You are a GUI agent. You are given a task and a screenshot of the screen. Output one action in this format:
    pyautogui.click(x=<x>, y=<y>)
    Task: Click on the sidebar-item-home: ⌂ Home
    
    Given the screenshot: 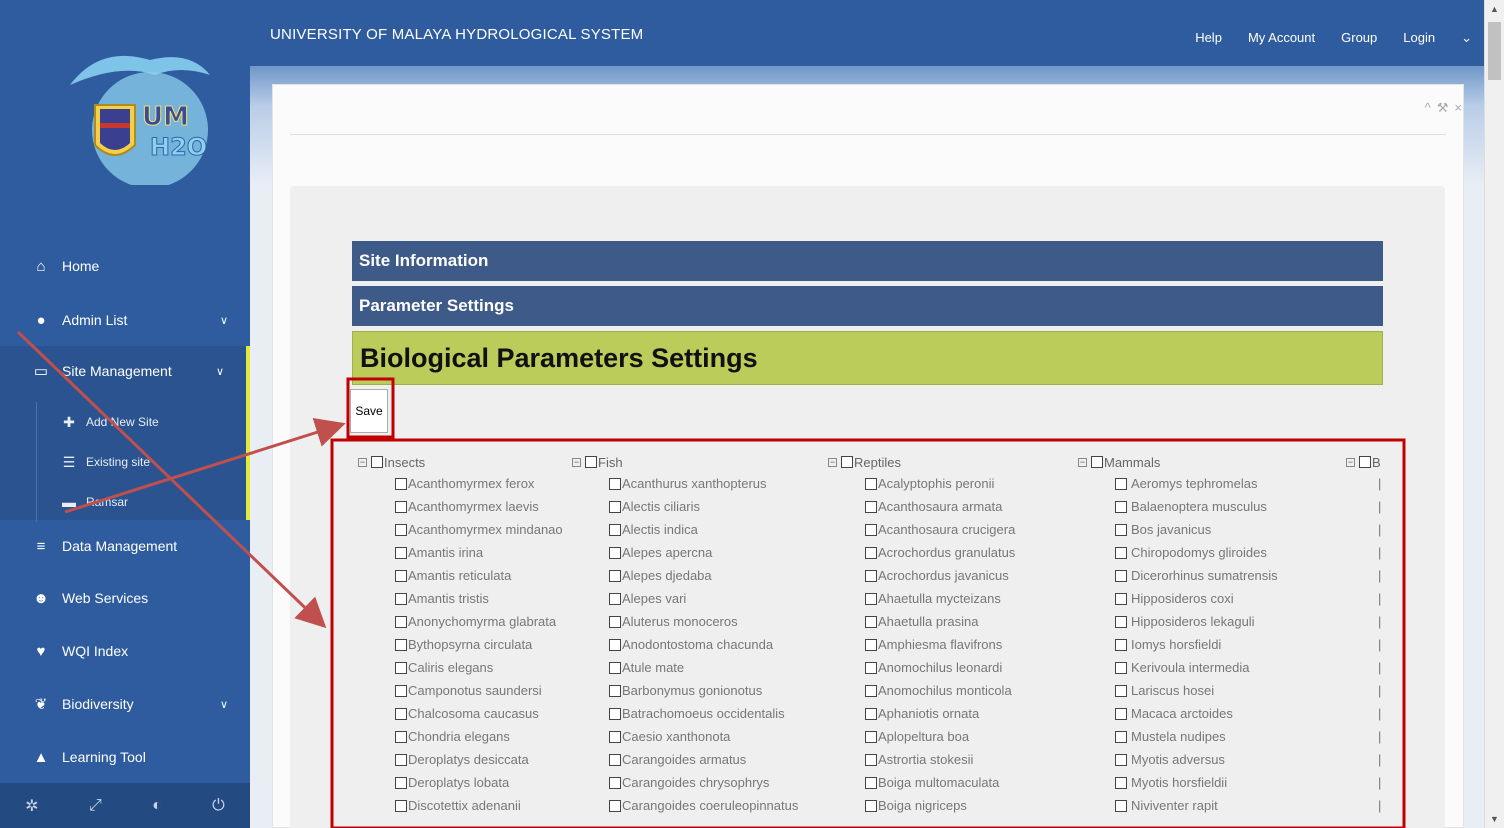 What is the action you would take?
    pyautogui.click(x=125, y=266)
    